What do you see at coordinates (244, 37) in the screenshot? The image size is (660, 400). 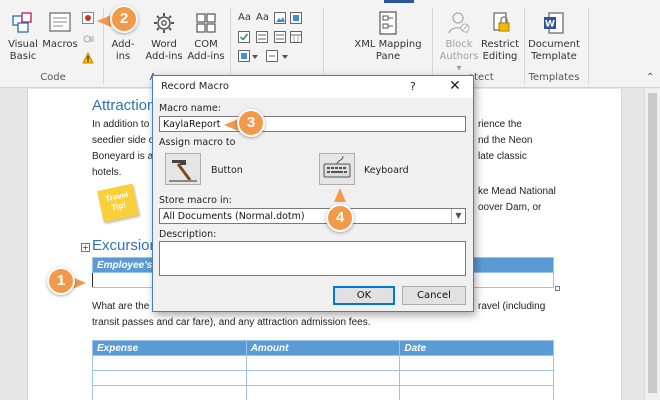 I see `checkbox-control-icon` at bounding box center [244, 37].